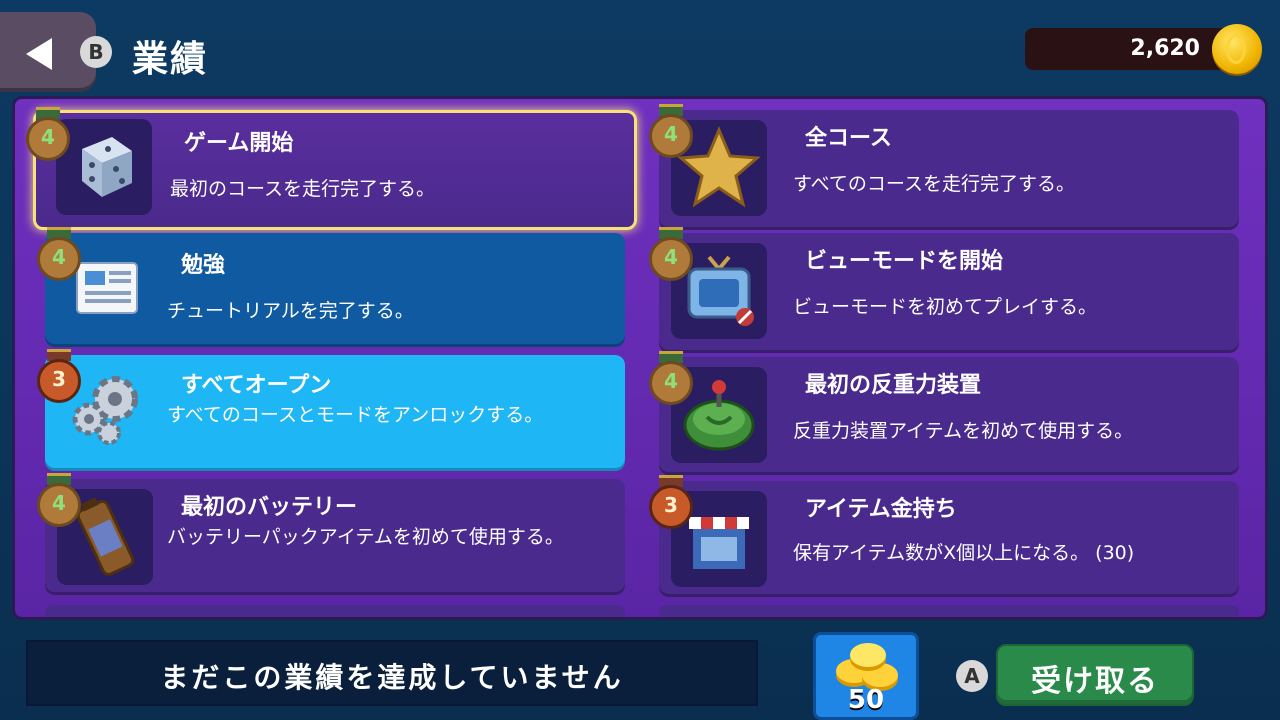  What do you see at coordinates (290, 311) in the screenshot?
I see `achievement-desc: チュートリアルを完了する。` at bounding box center [290, 311].